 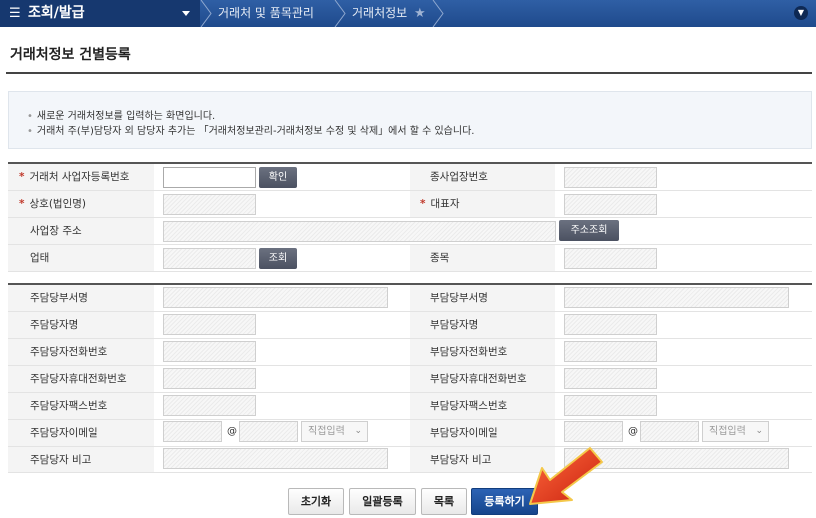 I want to click on secondary-email-label: 부담당자이메일, so click(x=464, y=433).